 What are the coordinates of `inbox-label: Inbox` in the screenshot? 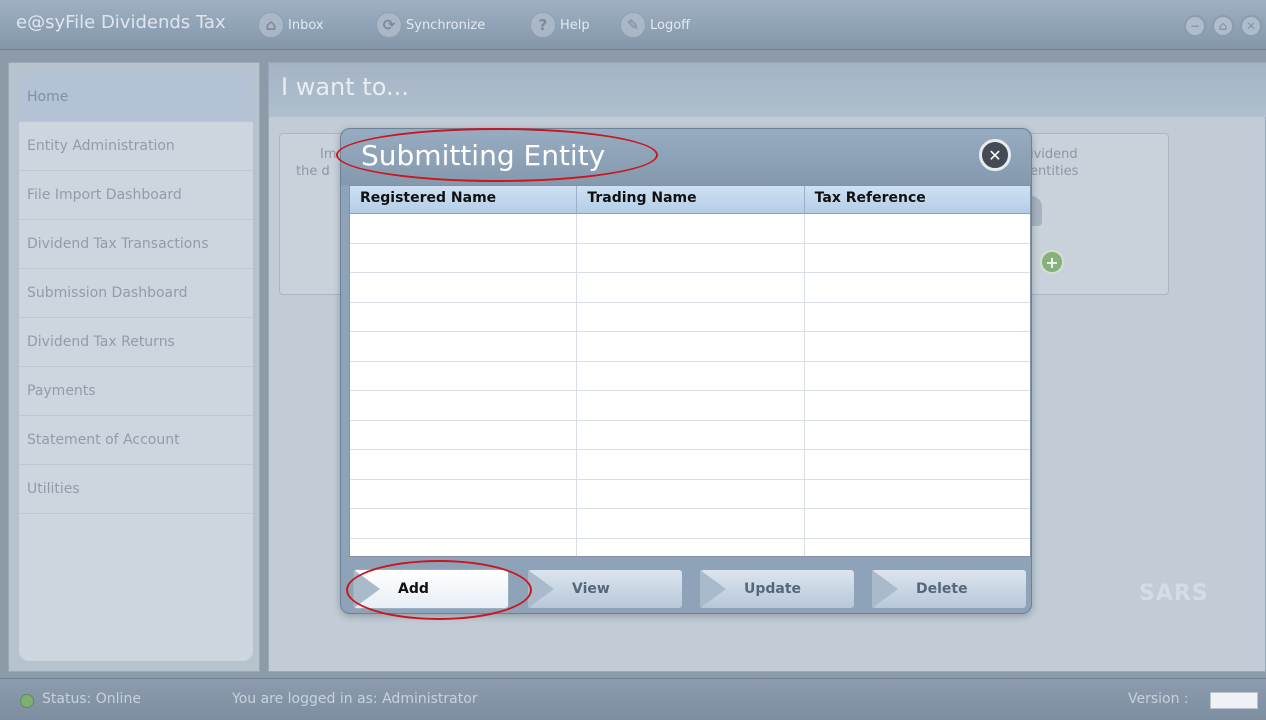 It's located at (306, 25).